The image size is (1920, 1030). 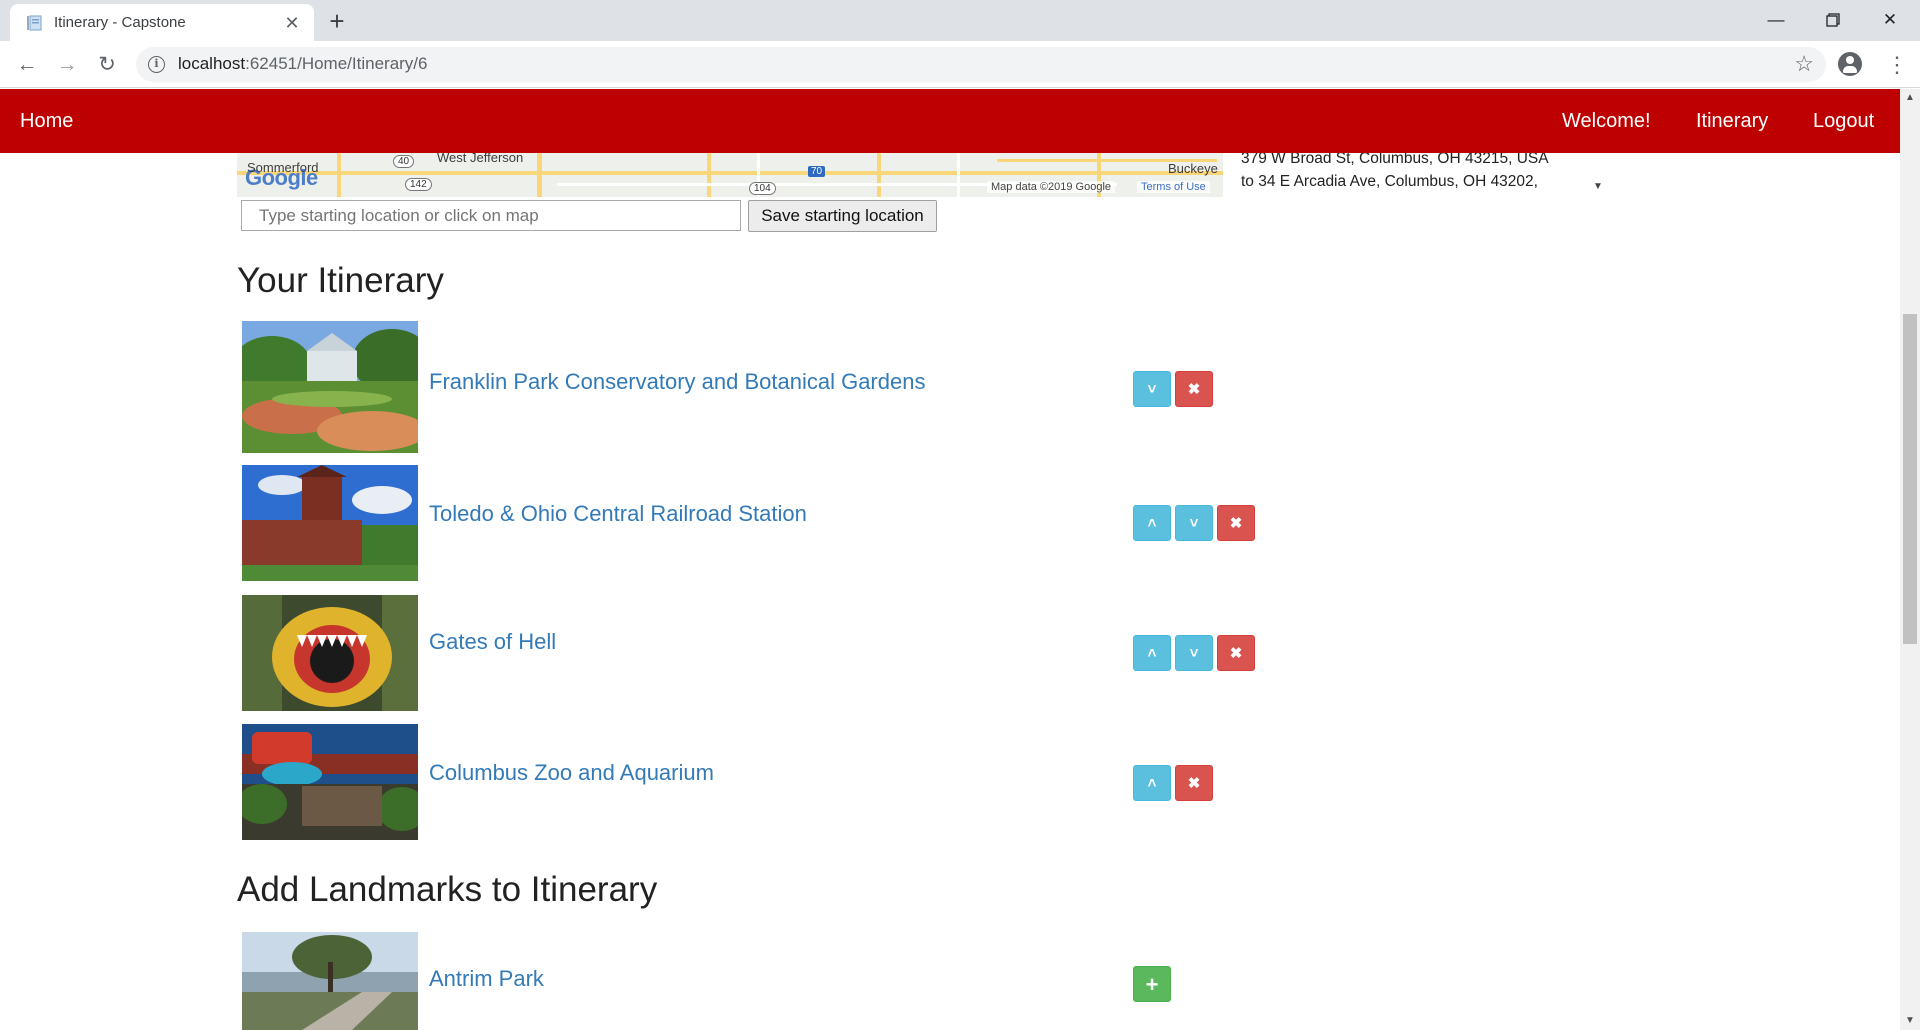 I want to click on page-scrollbar: ▲ ▼, so click(x=1910, y=559).